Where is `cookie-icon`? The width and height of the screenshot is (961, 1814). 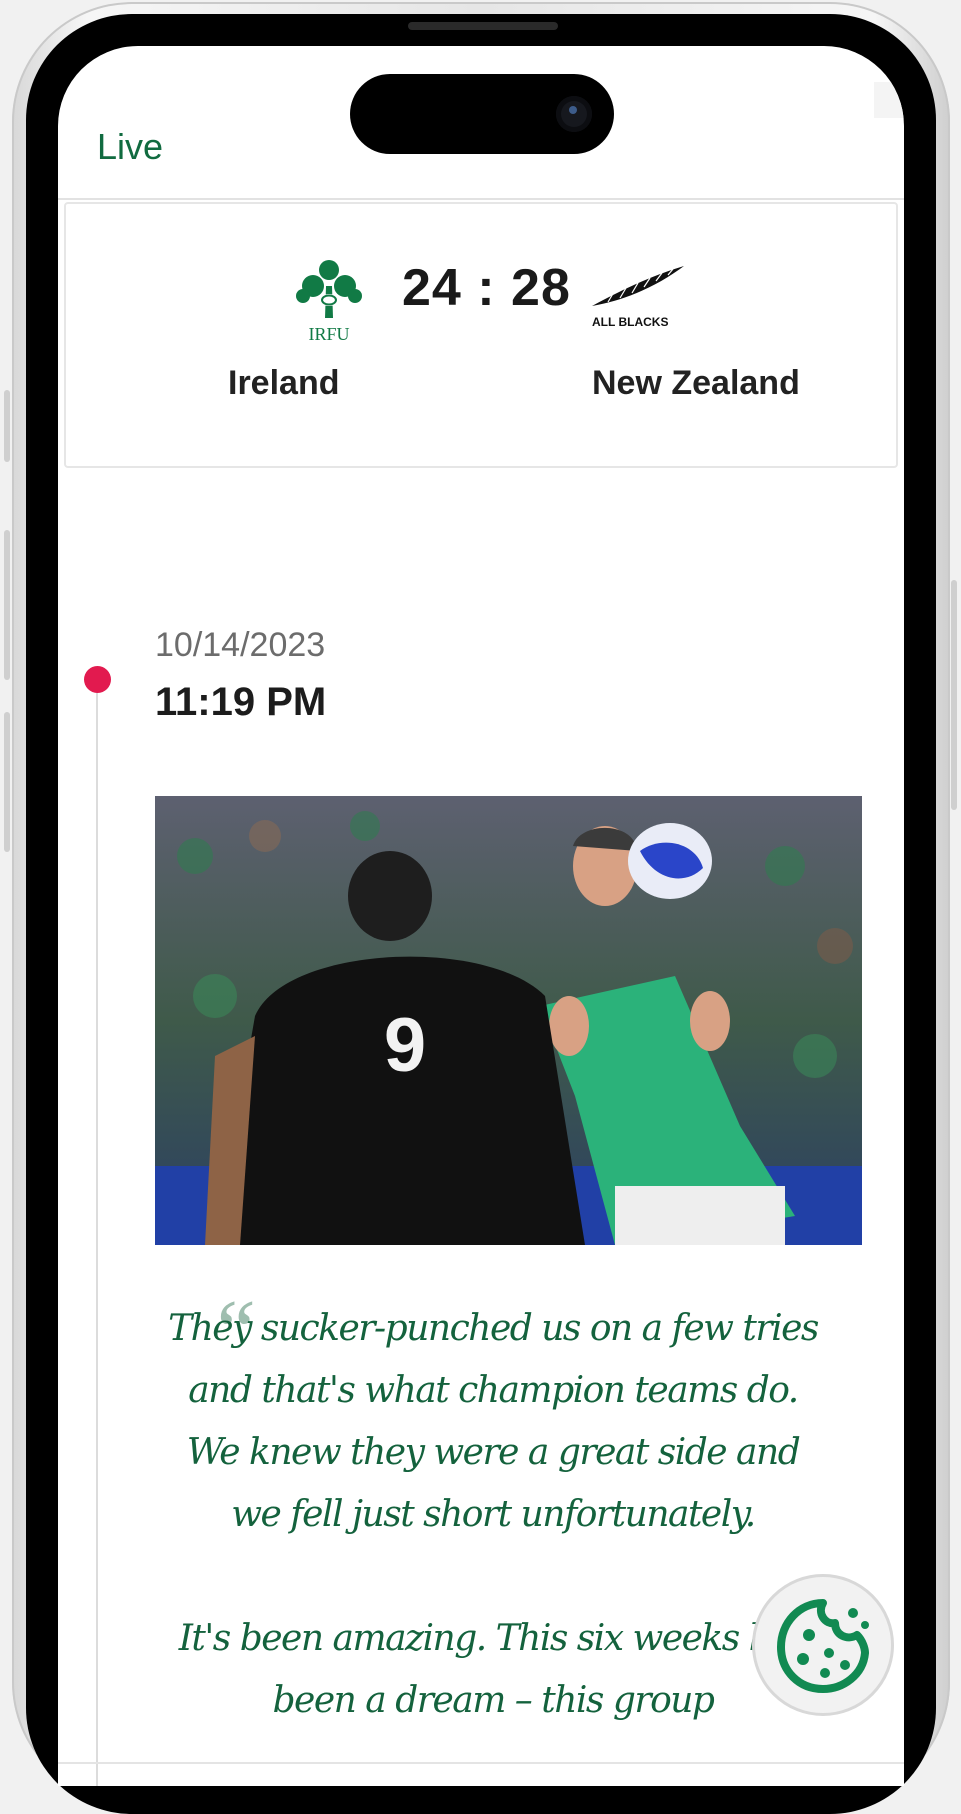 cookie-icon is located at coordinates (823, 1646).